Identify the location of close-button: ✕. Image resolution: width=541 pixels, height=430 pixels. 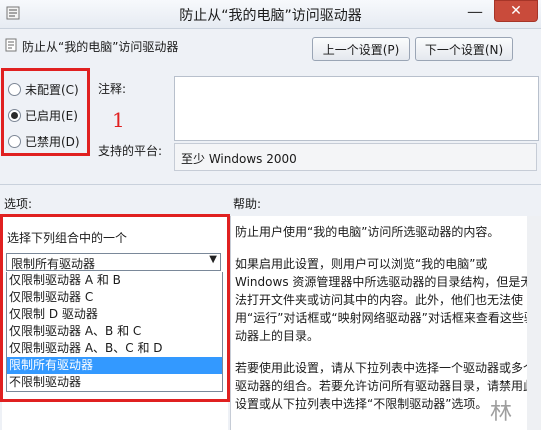
(516, 11).